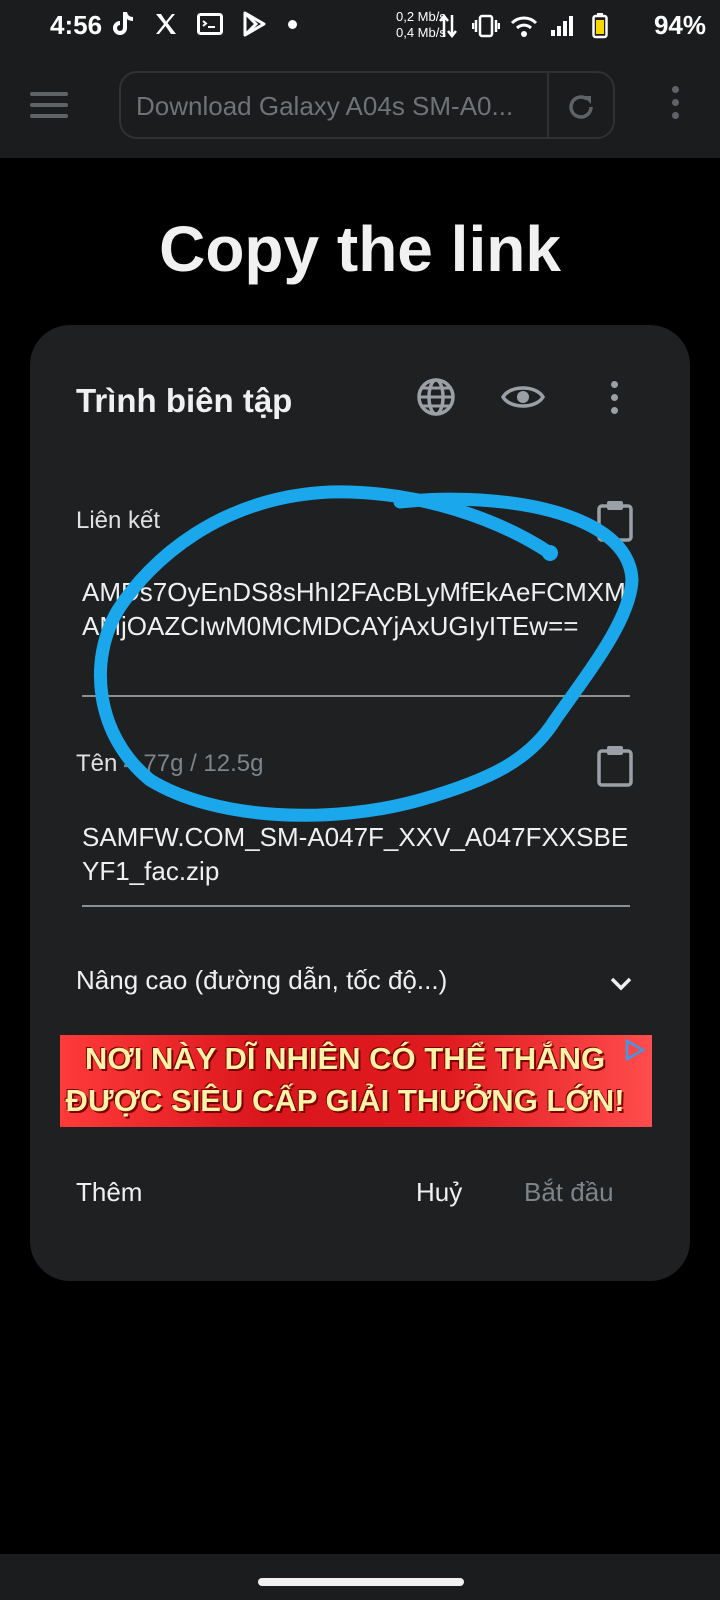 This screenshot has width=720, height=1600. I want to click on advanced-options-label: Nâng cao (đường dẫn, tốc độ...), so click(262, 980).